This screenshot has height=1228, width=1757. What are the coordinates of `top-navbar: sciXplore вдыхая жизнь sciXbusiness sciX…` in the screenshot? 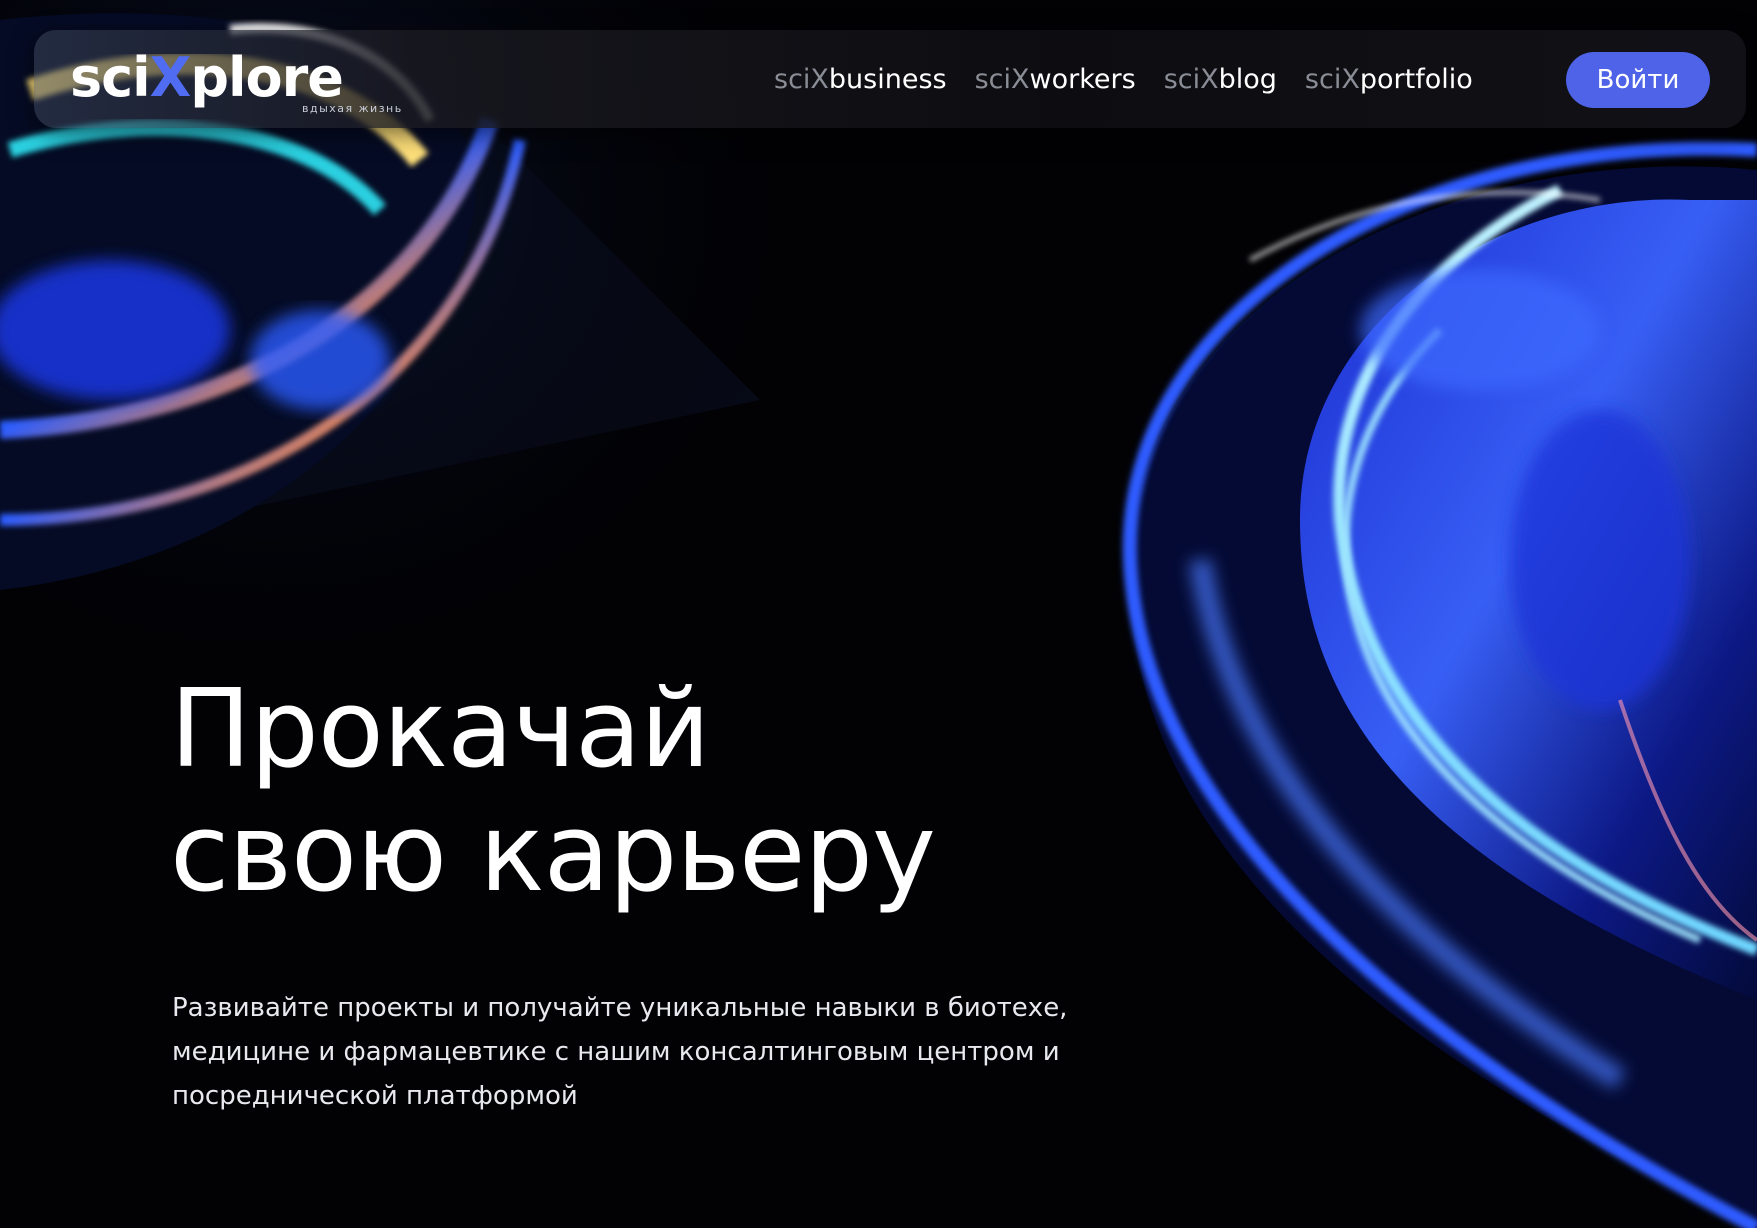 It's located at (890, 79).